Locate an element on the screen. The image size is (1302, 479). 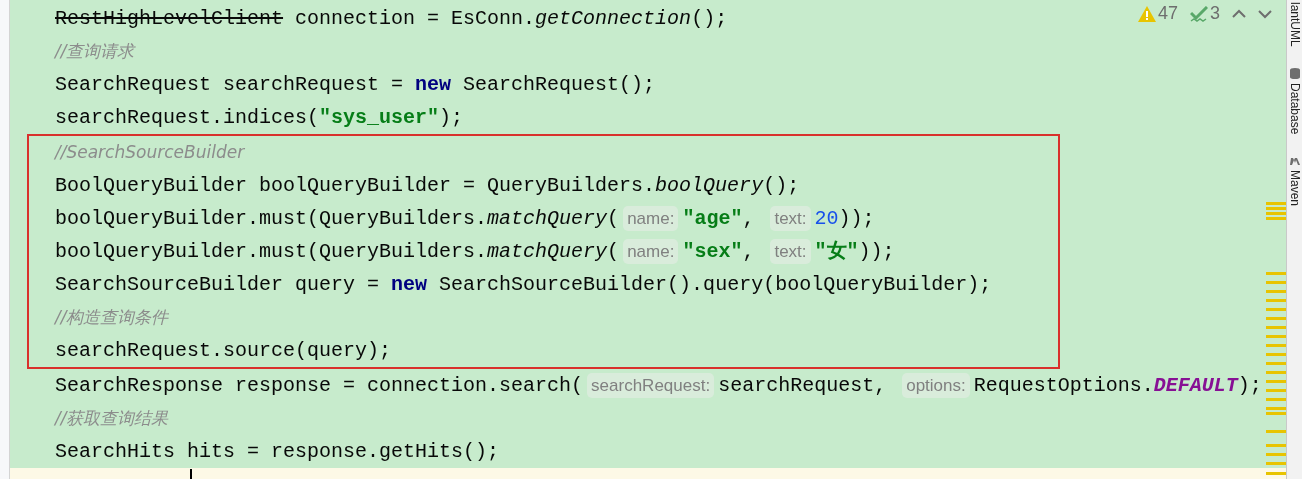
code-token: SearchSourceBuilder query = is located at coordinates (218, 284).